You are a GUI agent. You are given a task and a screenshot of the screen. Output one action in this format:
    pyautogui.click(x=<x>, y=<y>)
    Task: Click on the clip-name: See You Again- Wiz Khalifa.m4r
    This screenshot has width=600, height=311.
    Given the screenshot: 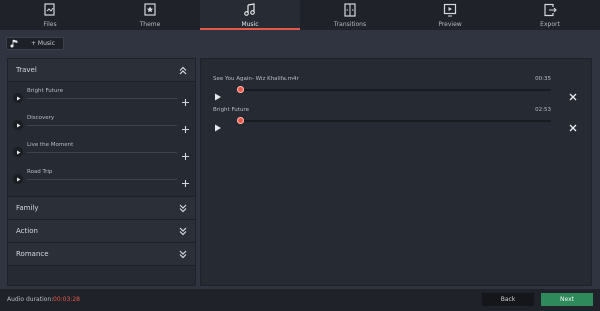 What is the action you would take?
    pyautogui.click(x=256, y=79)
    